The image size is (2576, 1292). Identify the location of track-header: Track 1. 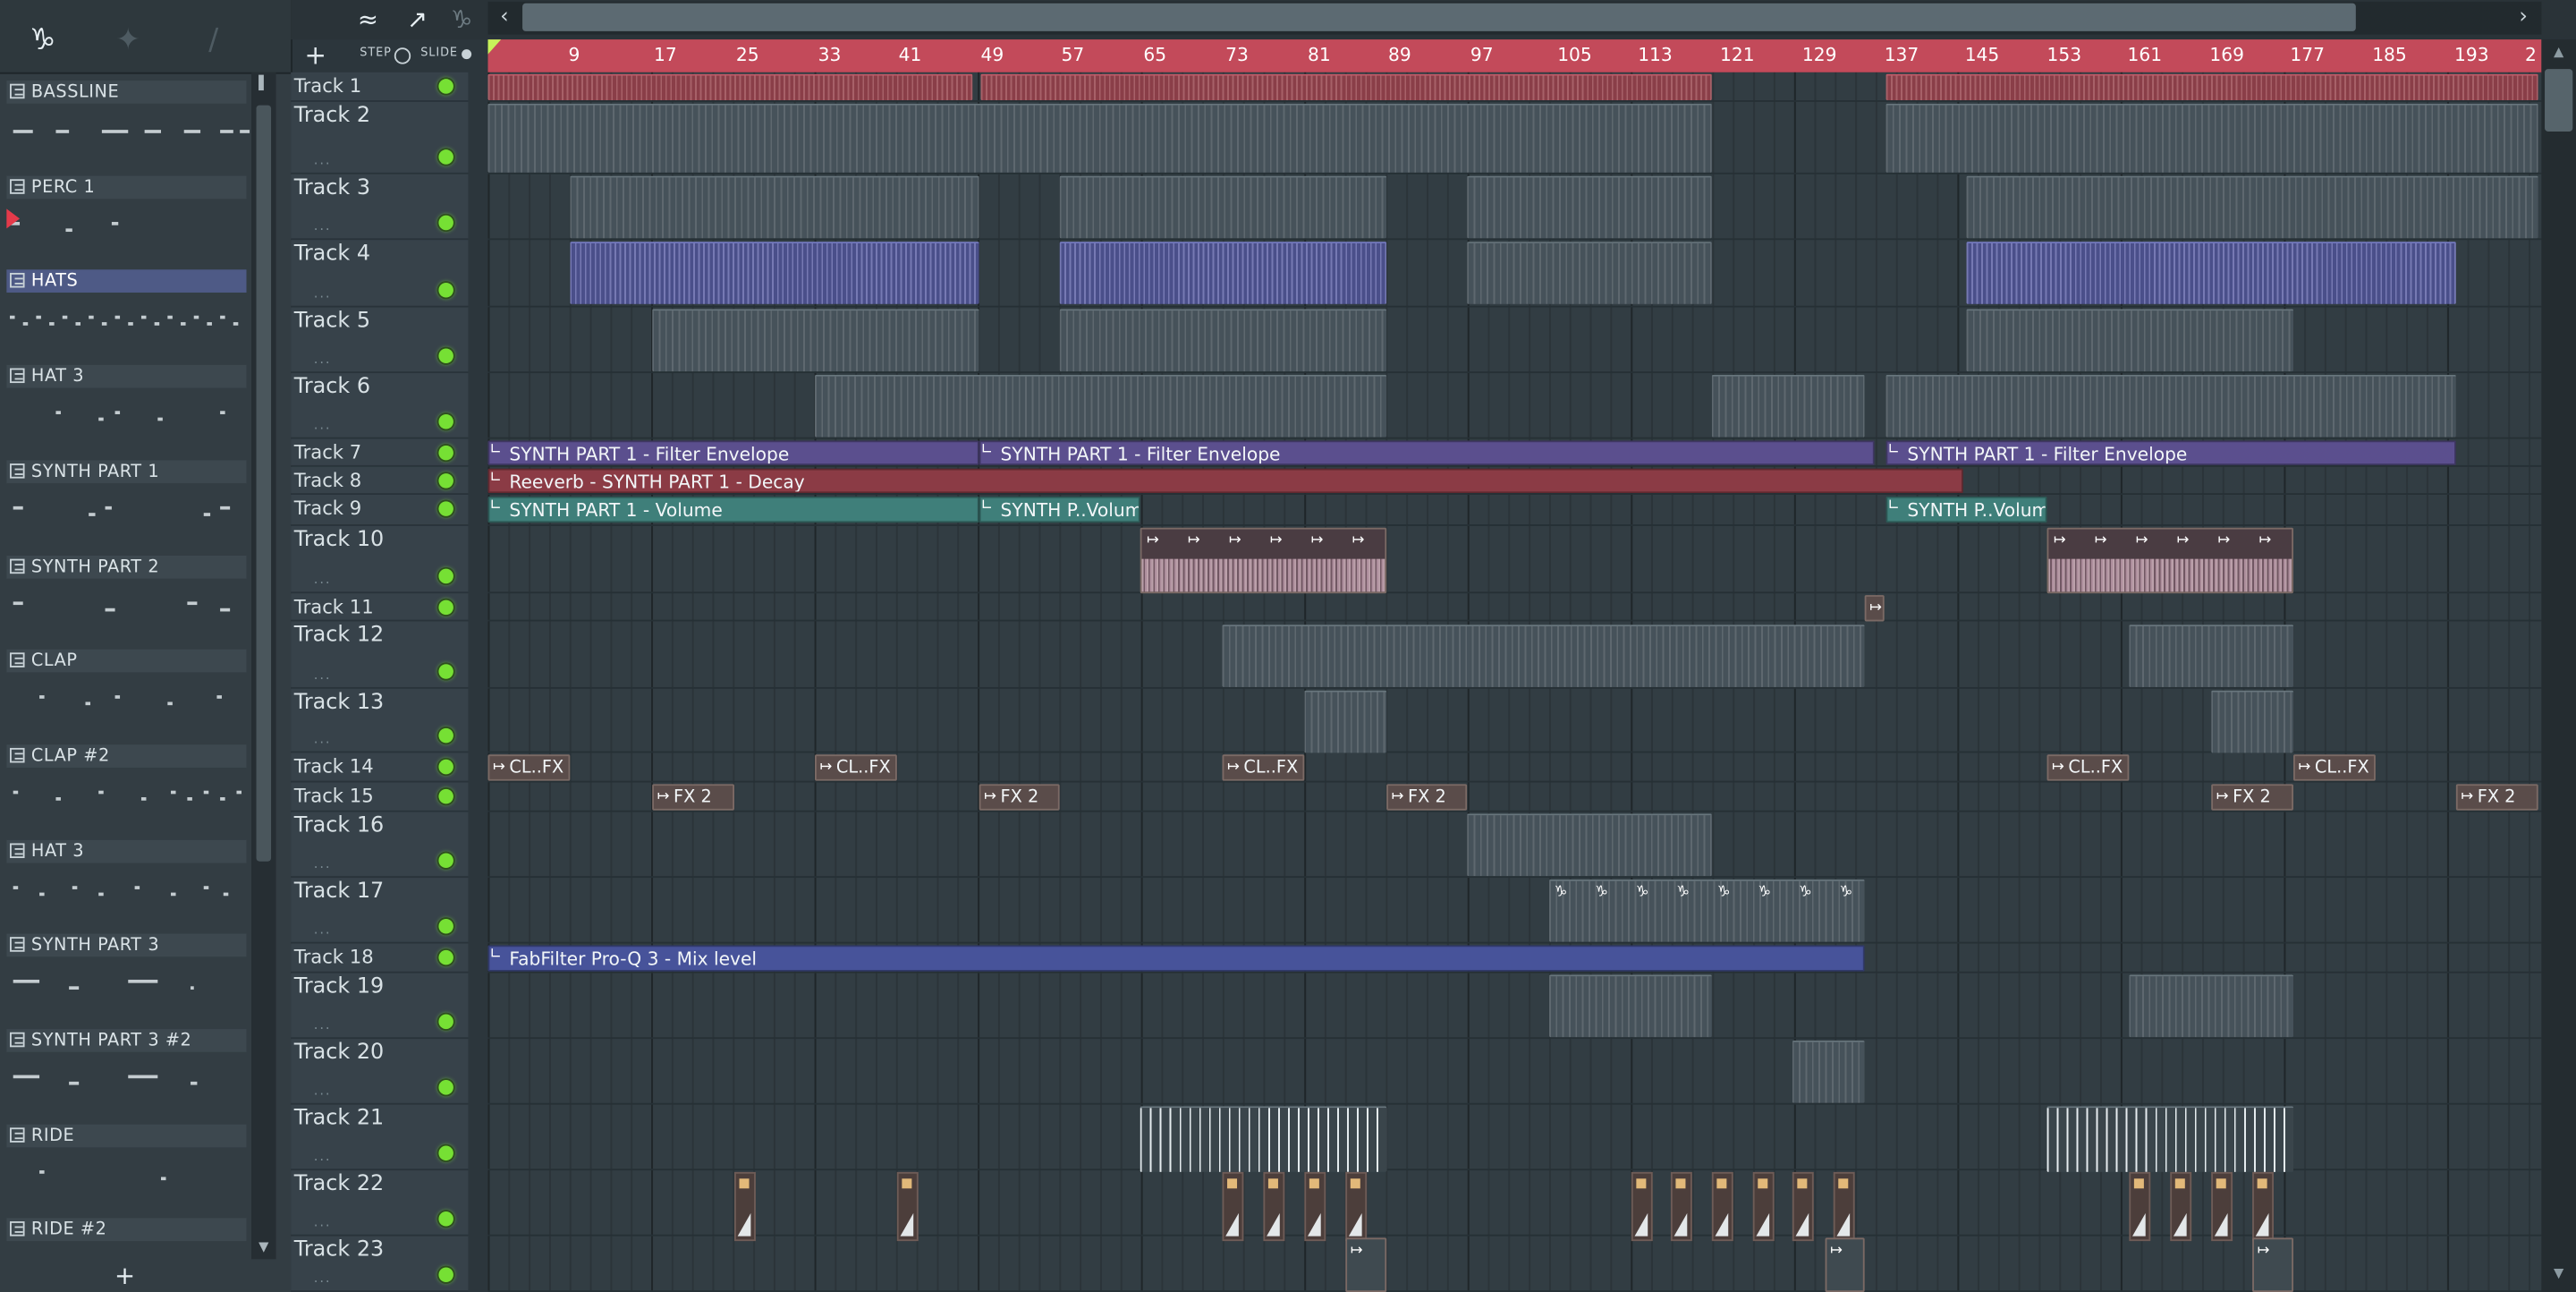
(380, 87).